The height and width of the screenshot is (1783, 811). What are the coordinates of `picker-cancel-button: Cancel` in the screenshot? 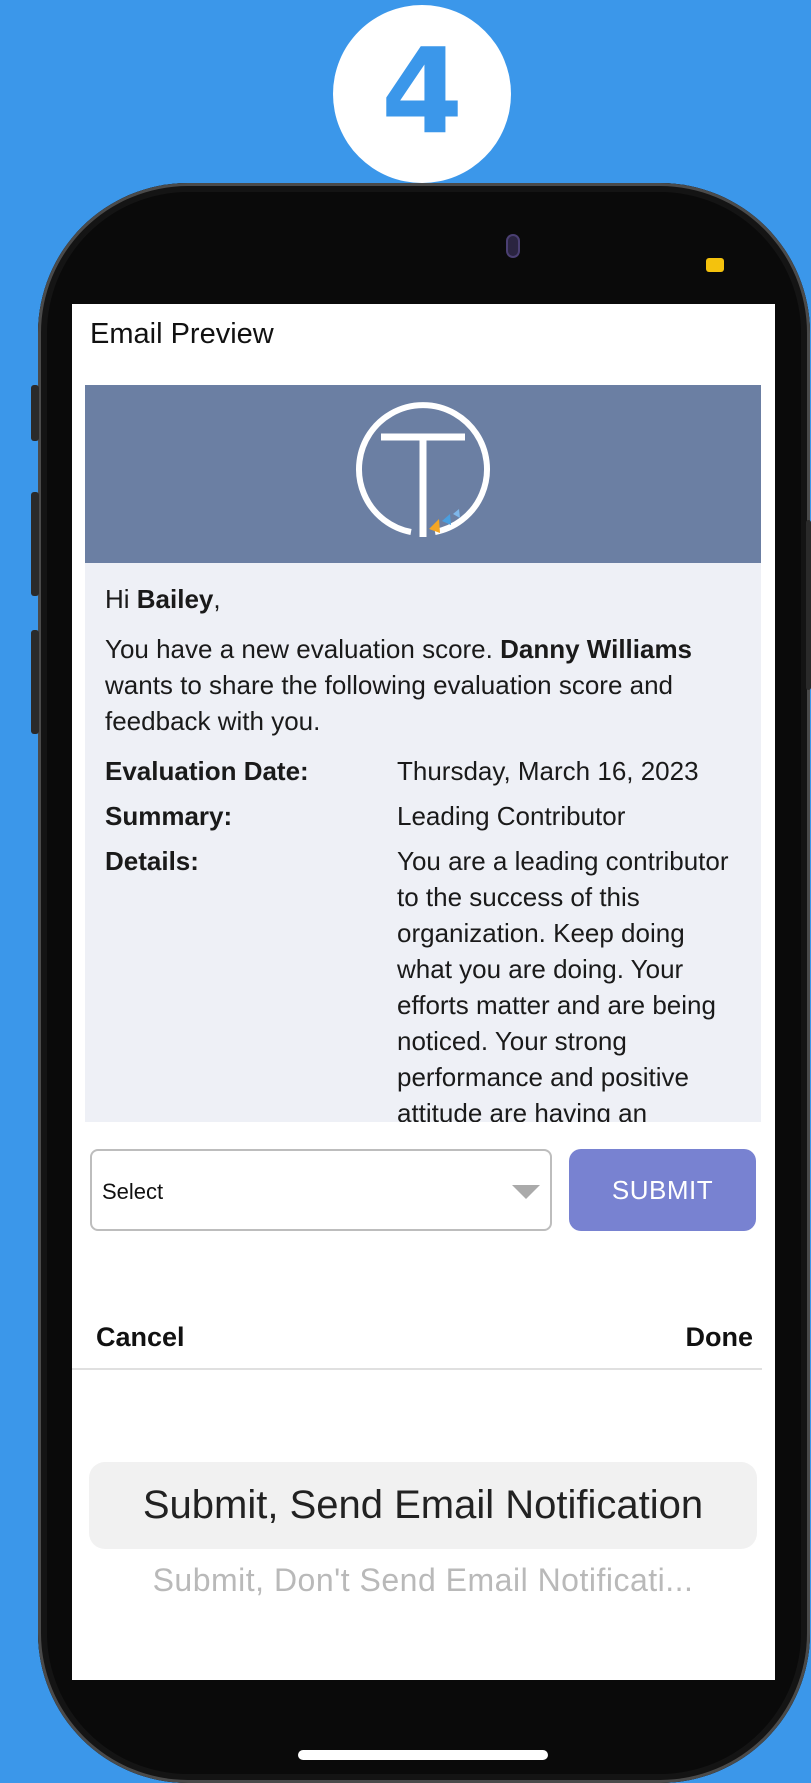 It's located at (140, 1337).